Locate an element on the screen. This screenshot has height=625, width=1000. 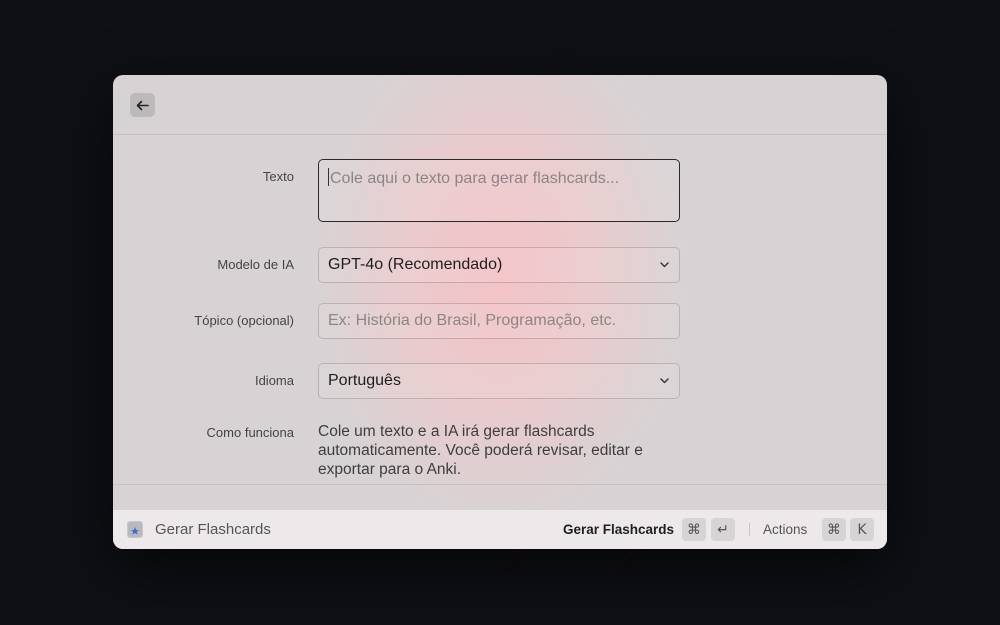
return-key-icon: ↵ is located at coordinates (723, 529).